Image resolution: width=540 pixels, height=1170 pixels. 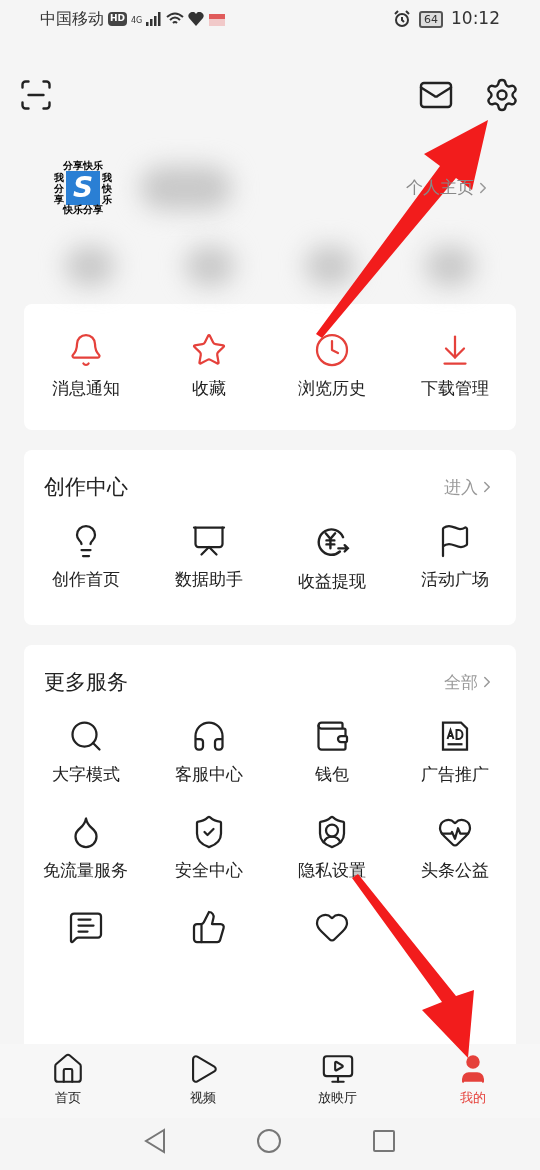 I want to click on chart-board-icon, so click(x=208, y=541).